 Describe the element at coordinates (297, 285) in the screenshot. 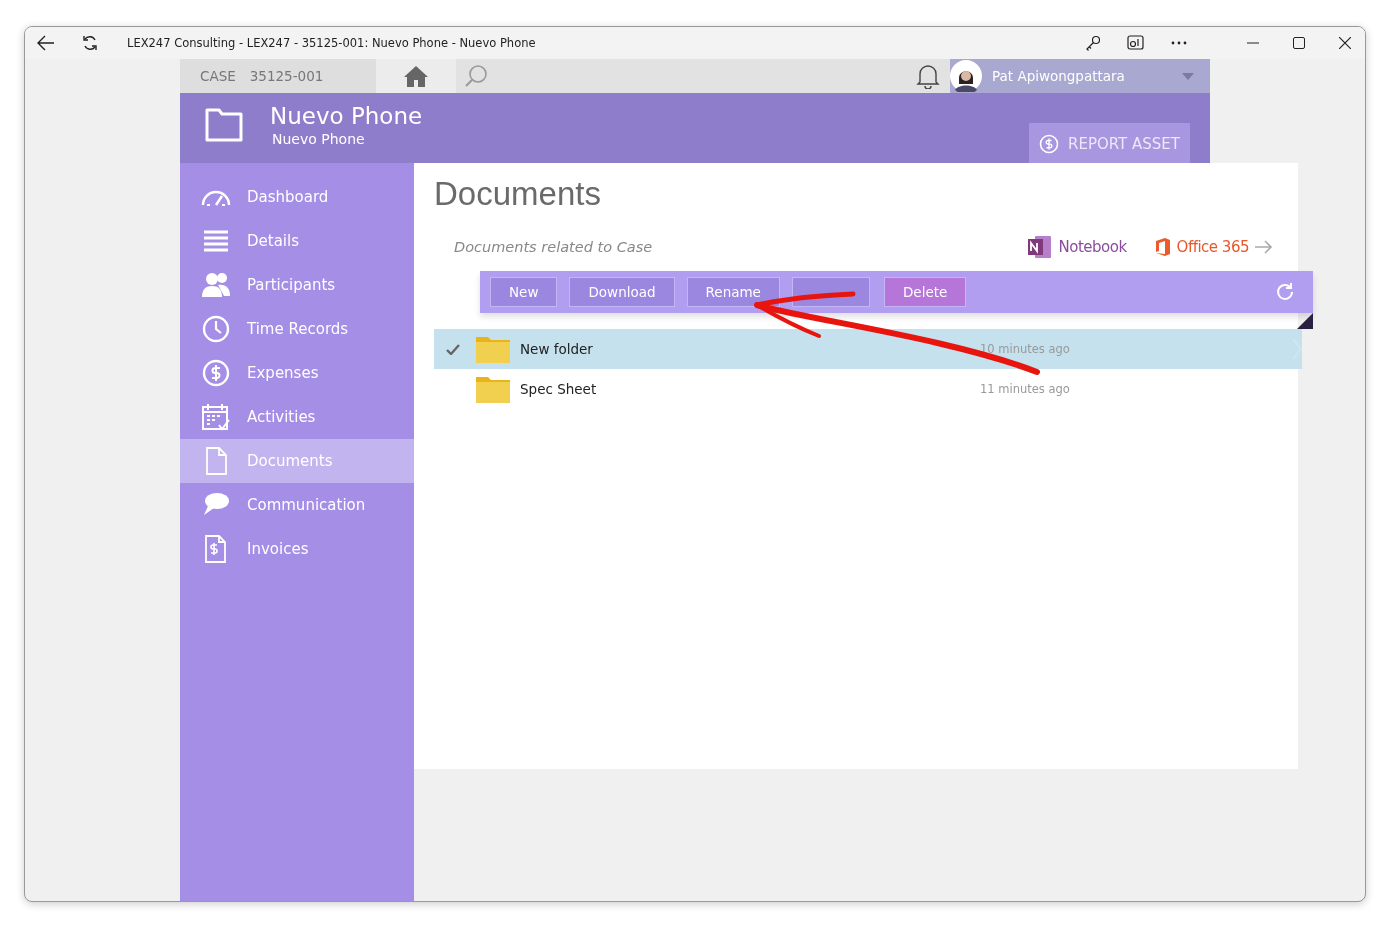

I see `sidebar-item: Participants` at that location.